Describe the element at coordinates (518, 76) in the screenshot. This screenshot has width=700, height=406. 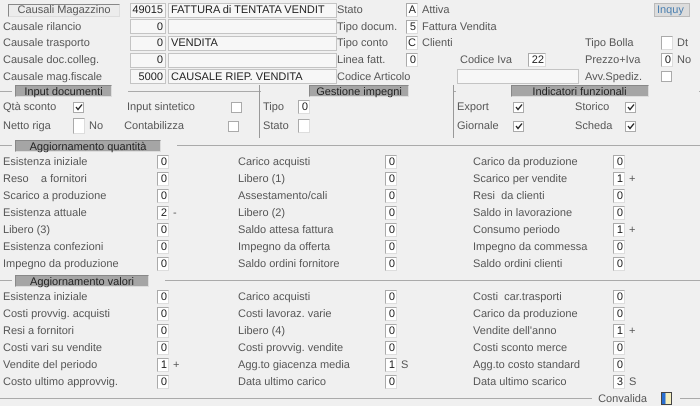
I see `article-code-field` at that location.